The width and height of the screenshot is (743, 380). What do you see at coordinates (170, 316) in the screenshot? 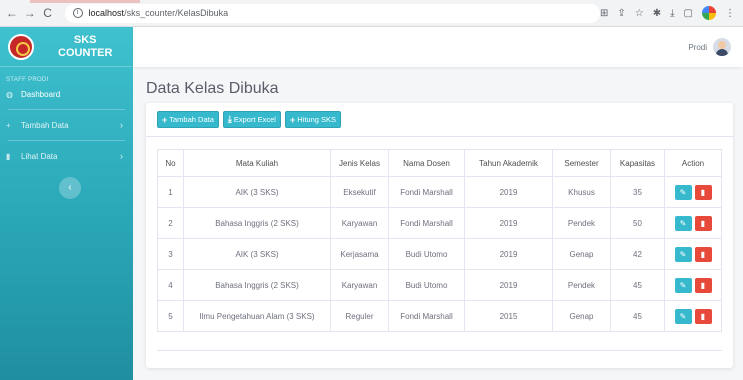
I see `cell-no: 5` at bounding box center [170, 316].